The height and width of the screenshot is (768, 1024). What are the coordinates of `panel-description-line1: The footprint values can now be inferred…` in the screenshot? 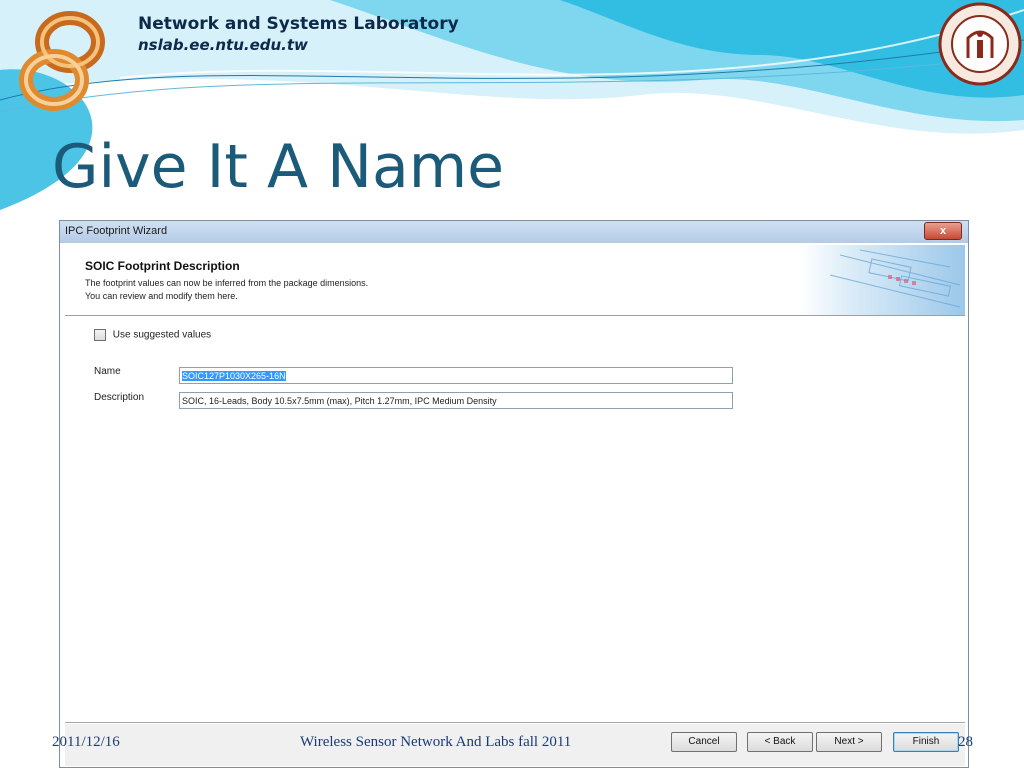 It's located at (227, 283).